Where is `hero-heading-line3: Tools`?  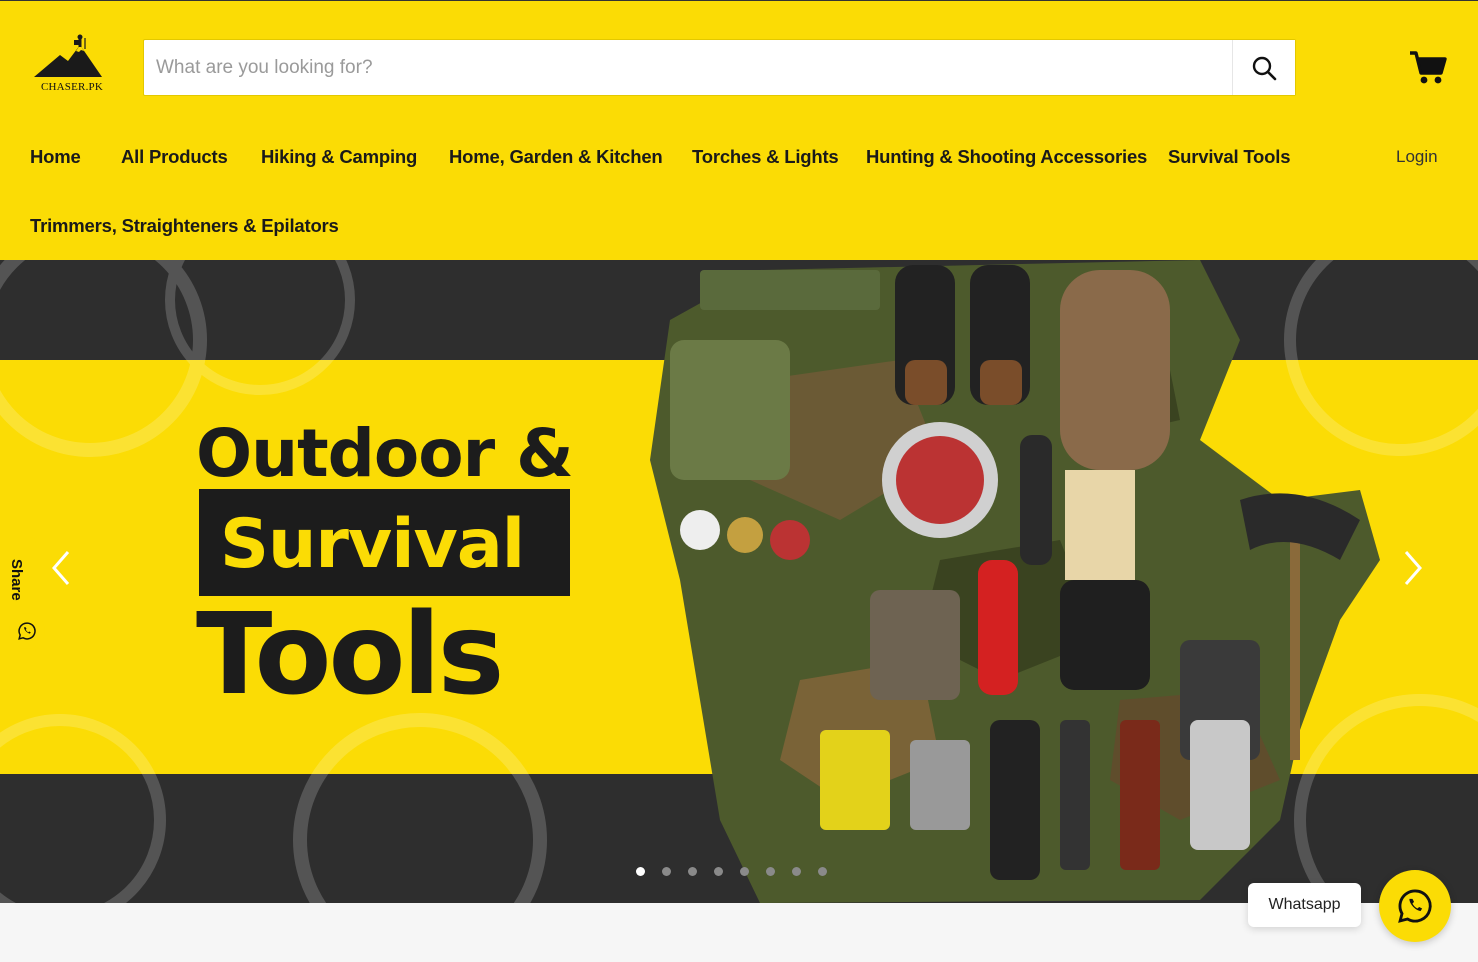 hero-heading-line3: Tools is located at coordinates (350, 655).